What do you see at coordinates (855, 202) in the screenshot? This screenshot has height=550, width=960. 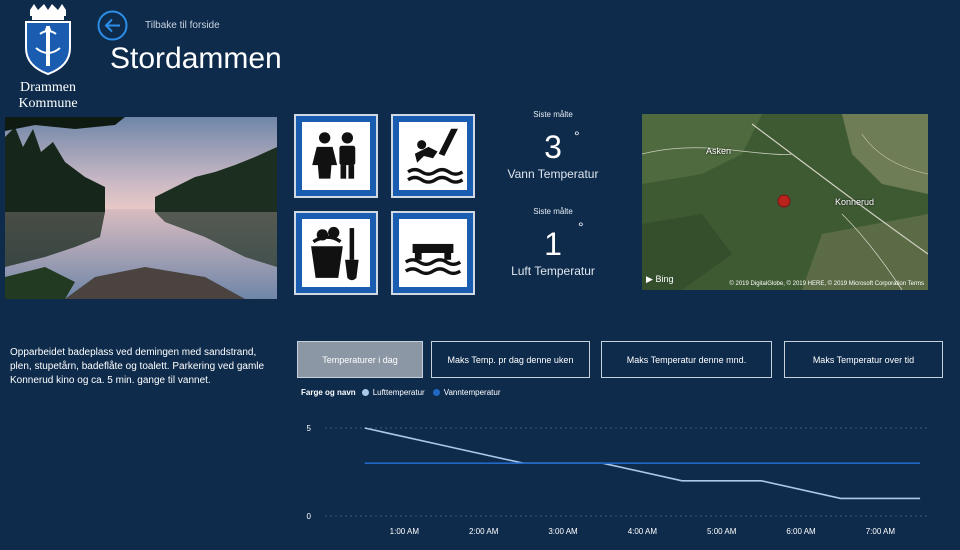 I see `map-label-konnerud: Konnerud` at bounding box center [855, 202].